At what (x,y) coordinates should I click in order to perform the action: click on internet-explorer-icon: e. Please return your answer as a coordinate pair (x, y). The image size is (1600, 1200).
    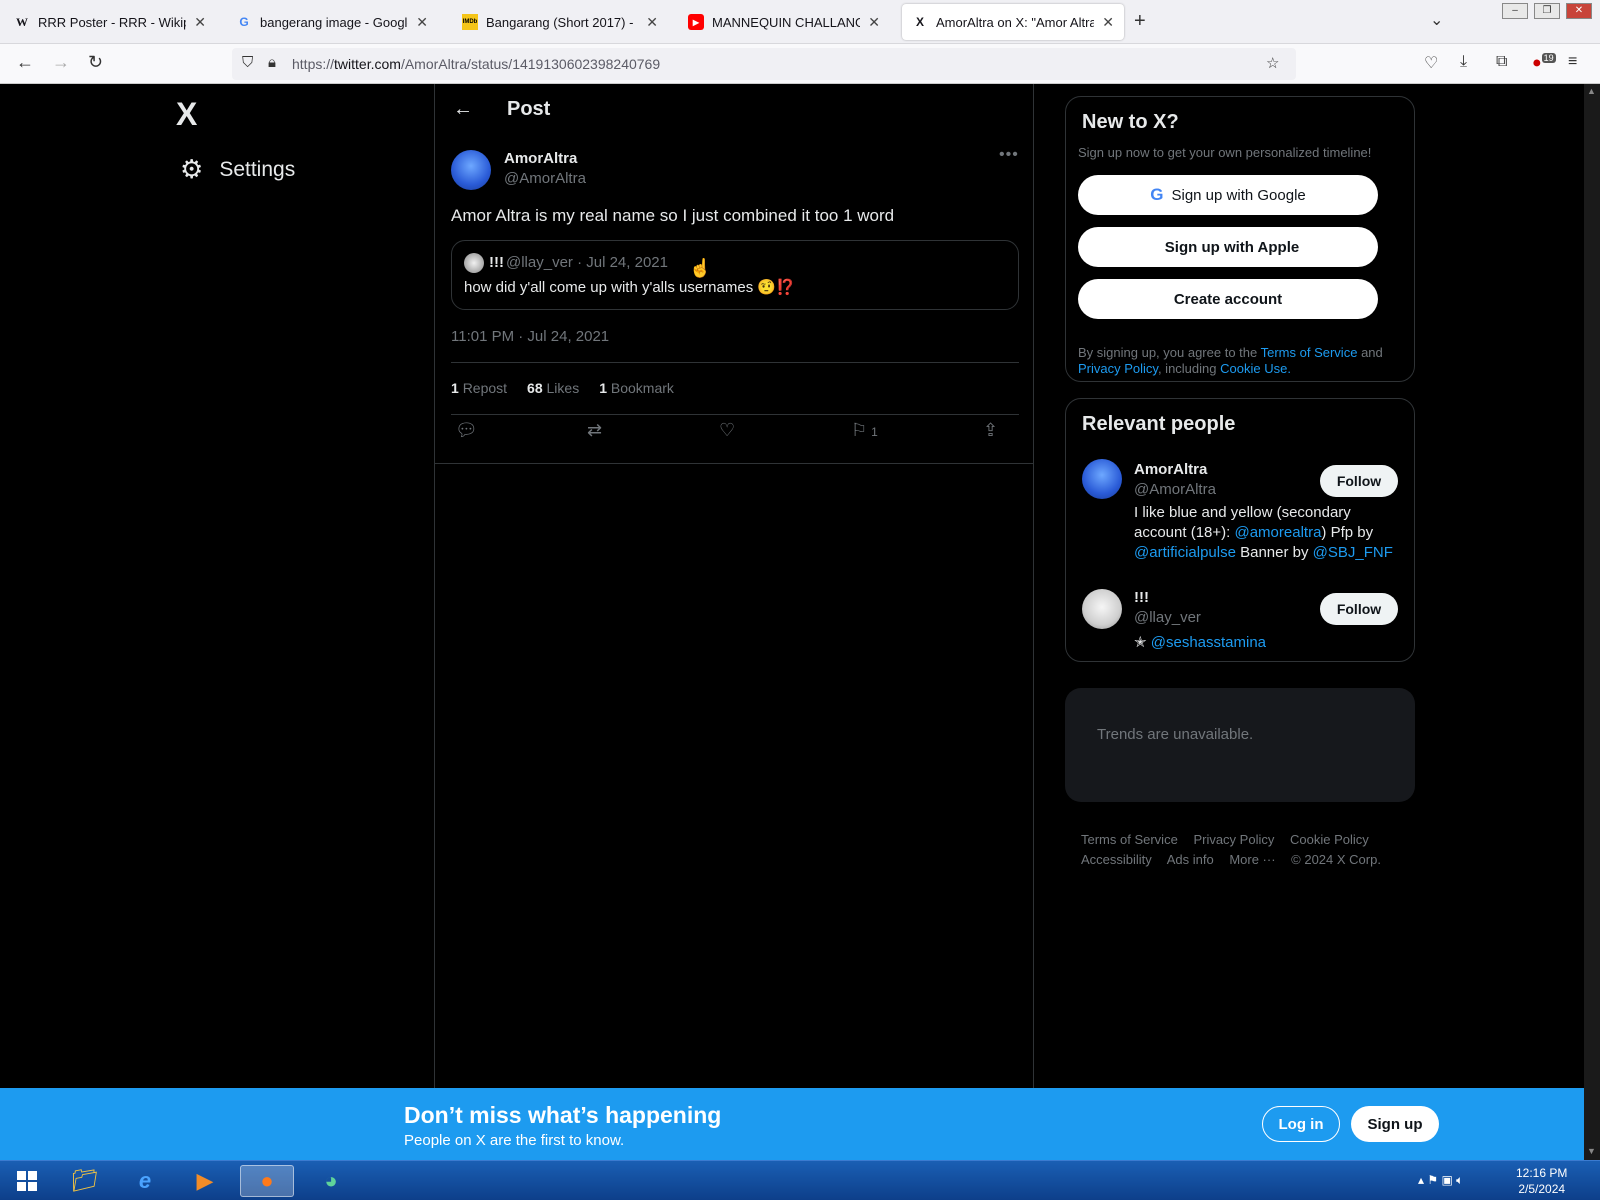
    Looking at the image, I should click on (145, 1181).